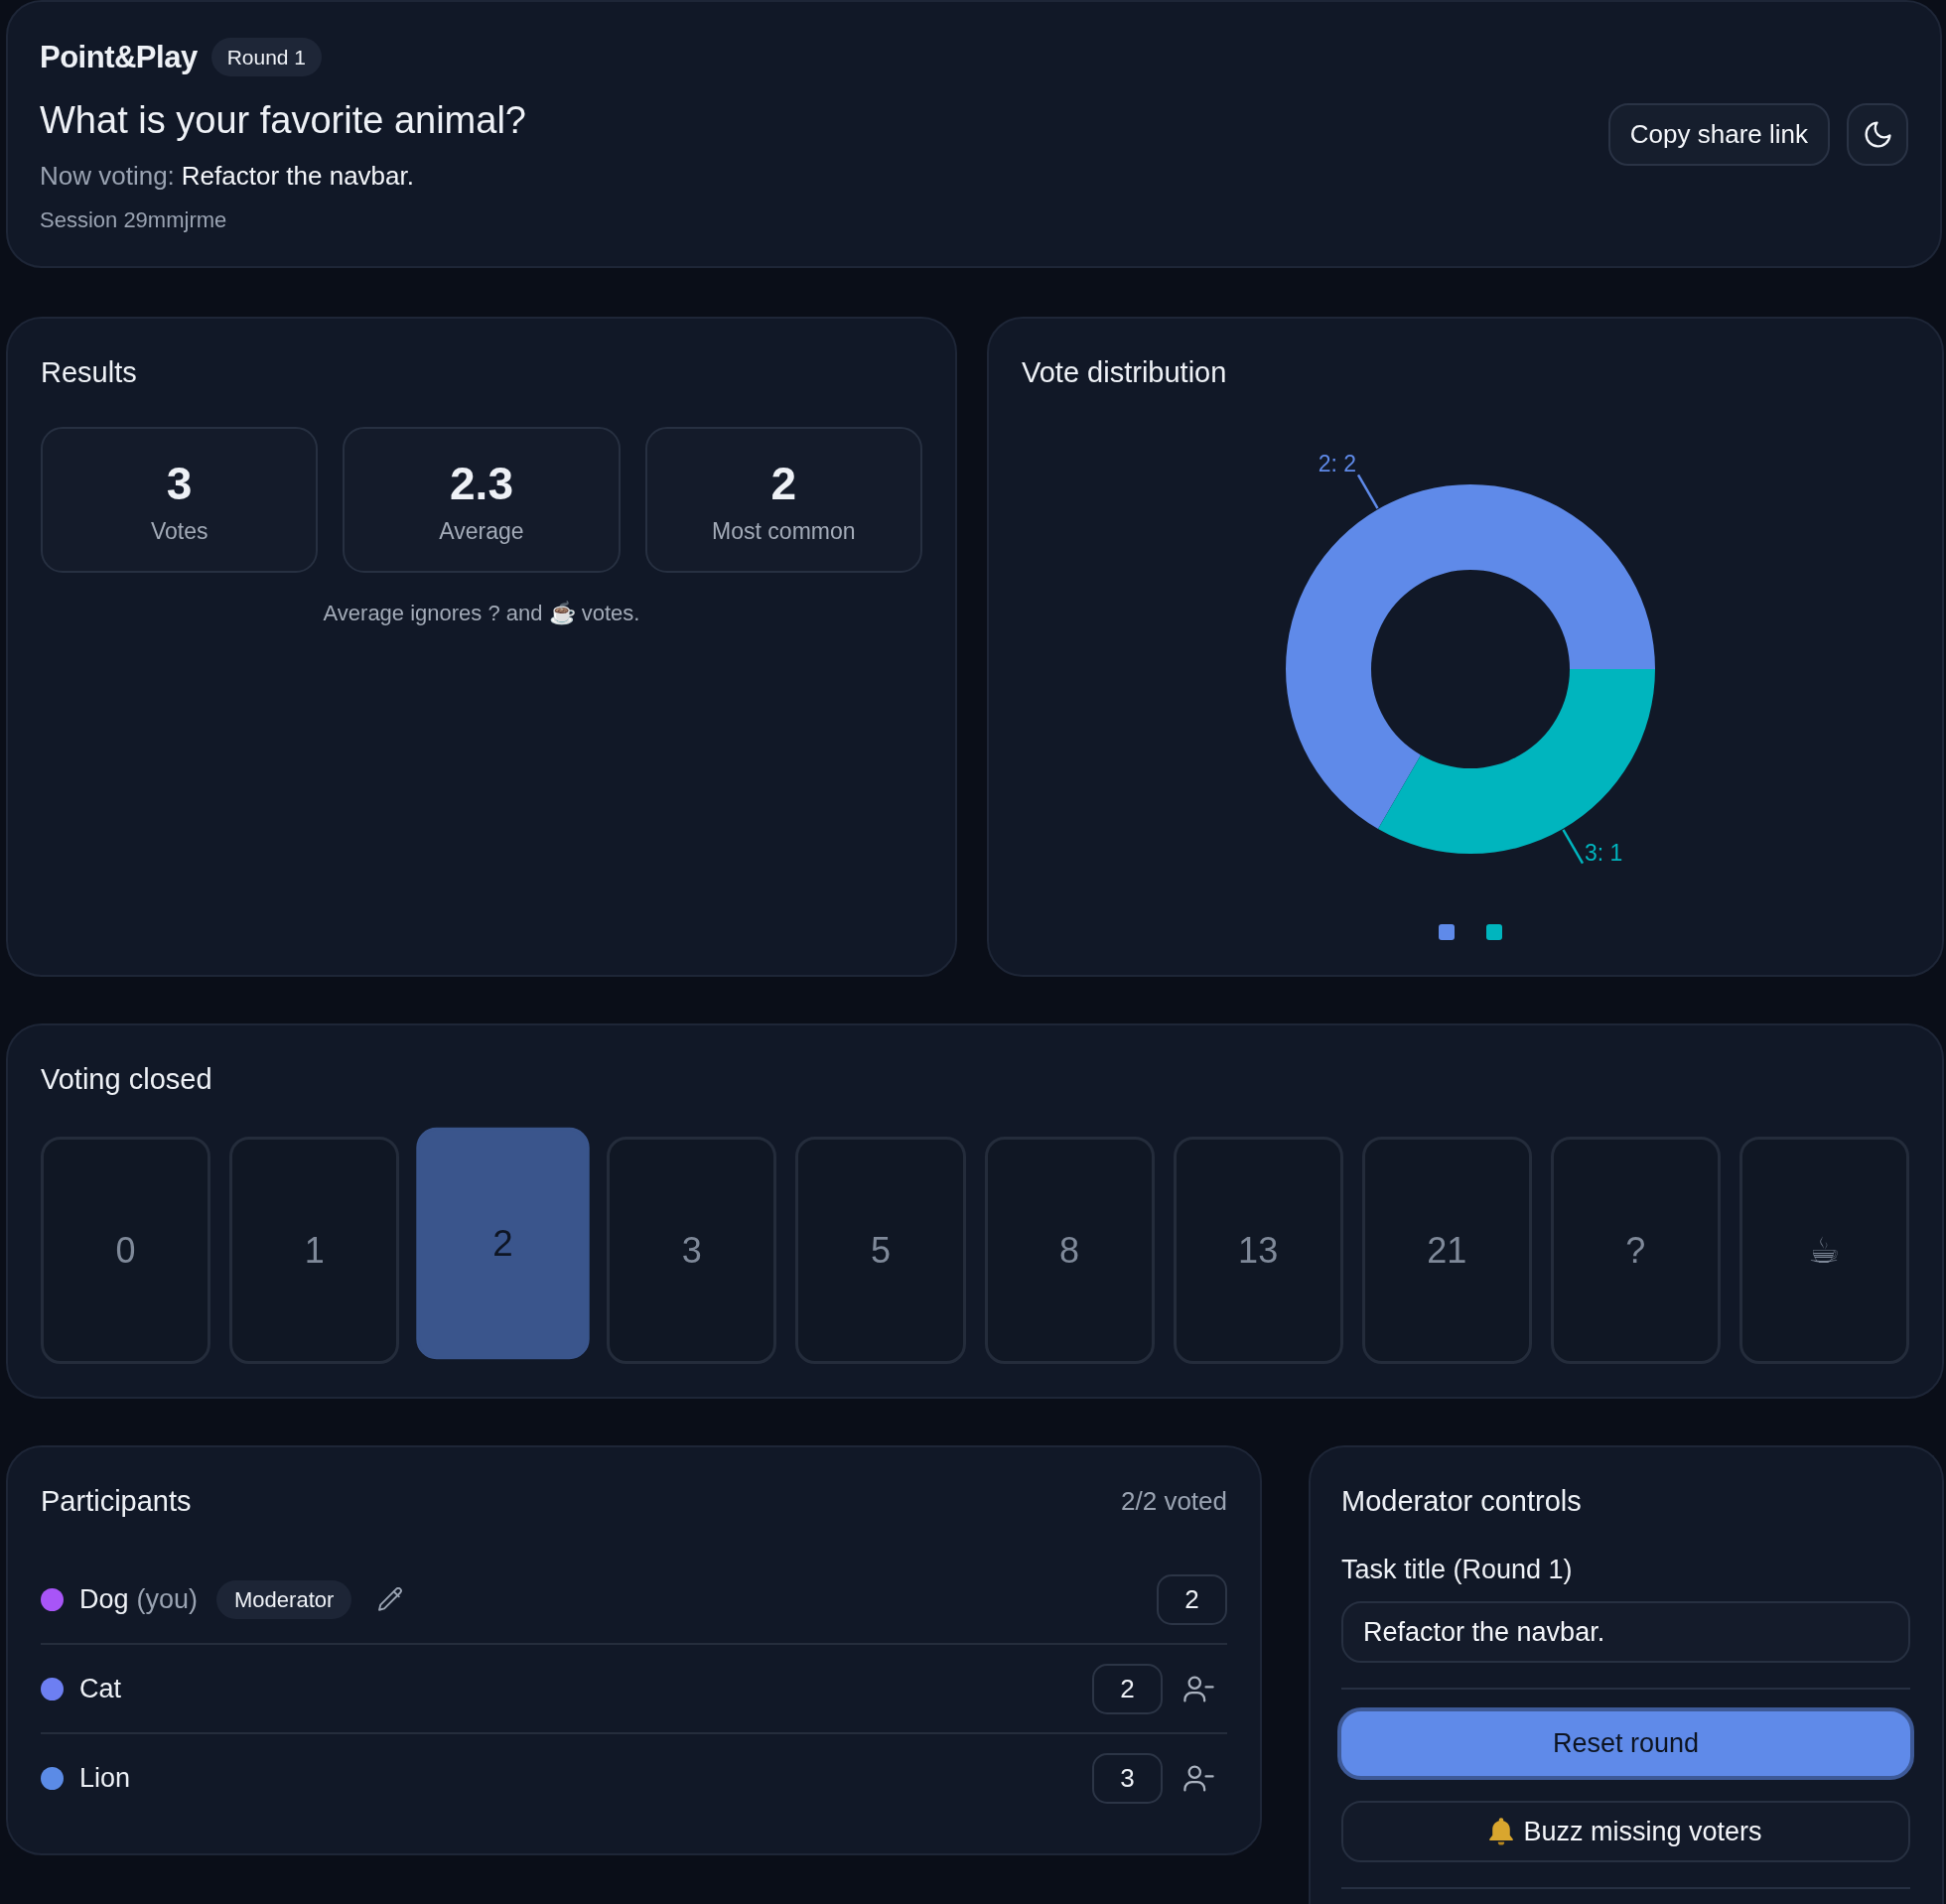 The height and width of the screenshot is (1904, 1946). Describe the element at coordinates (1127, 1778) in the screenshot. I see `vote-chip: 3` at that location.